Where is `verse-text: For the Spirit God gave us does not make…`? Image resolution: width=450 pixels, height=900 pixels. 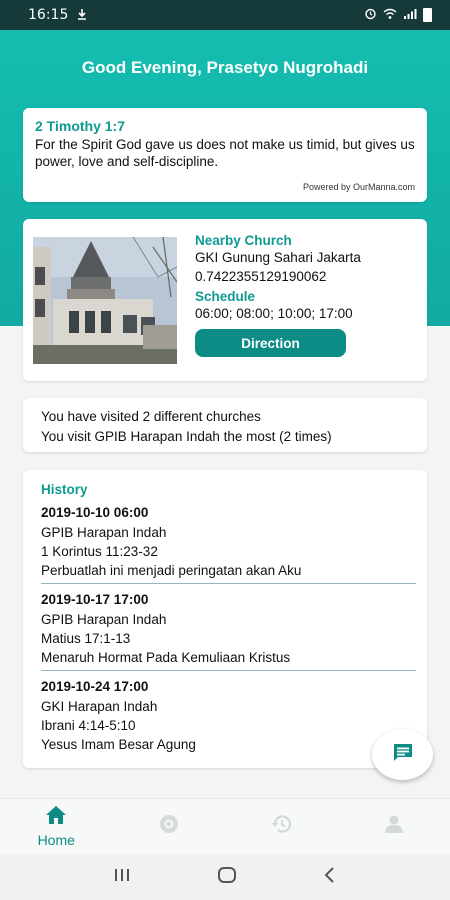
verse-text: For the Spirit God gave us does not make… is located at coordinates (225, 153).